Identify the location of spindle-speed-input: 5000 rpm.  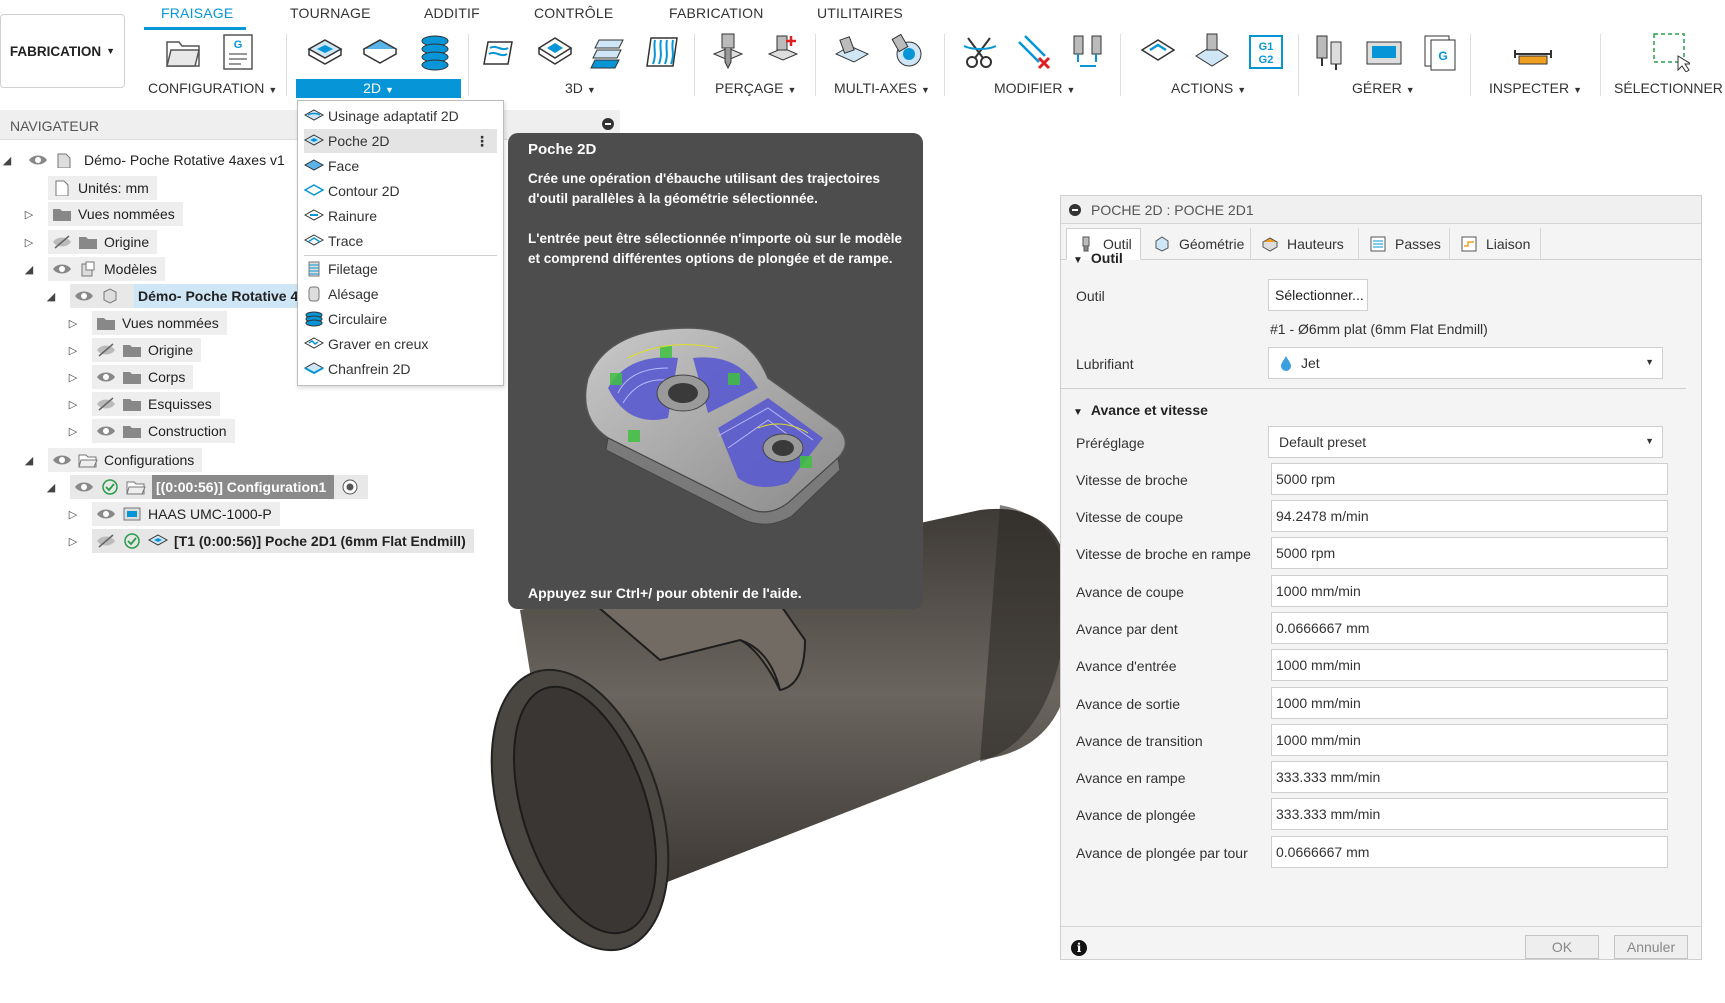
(1469, 479).